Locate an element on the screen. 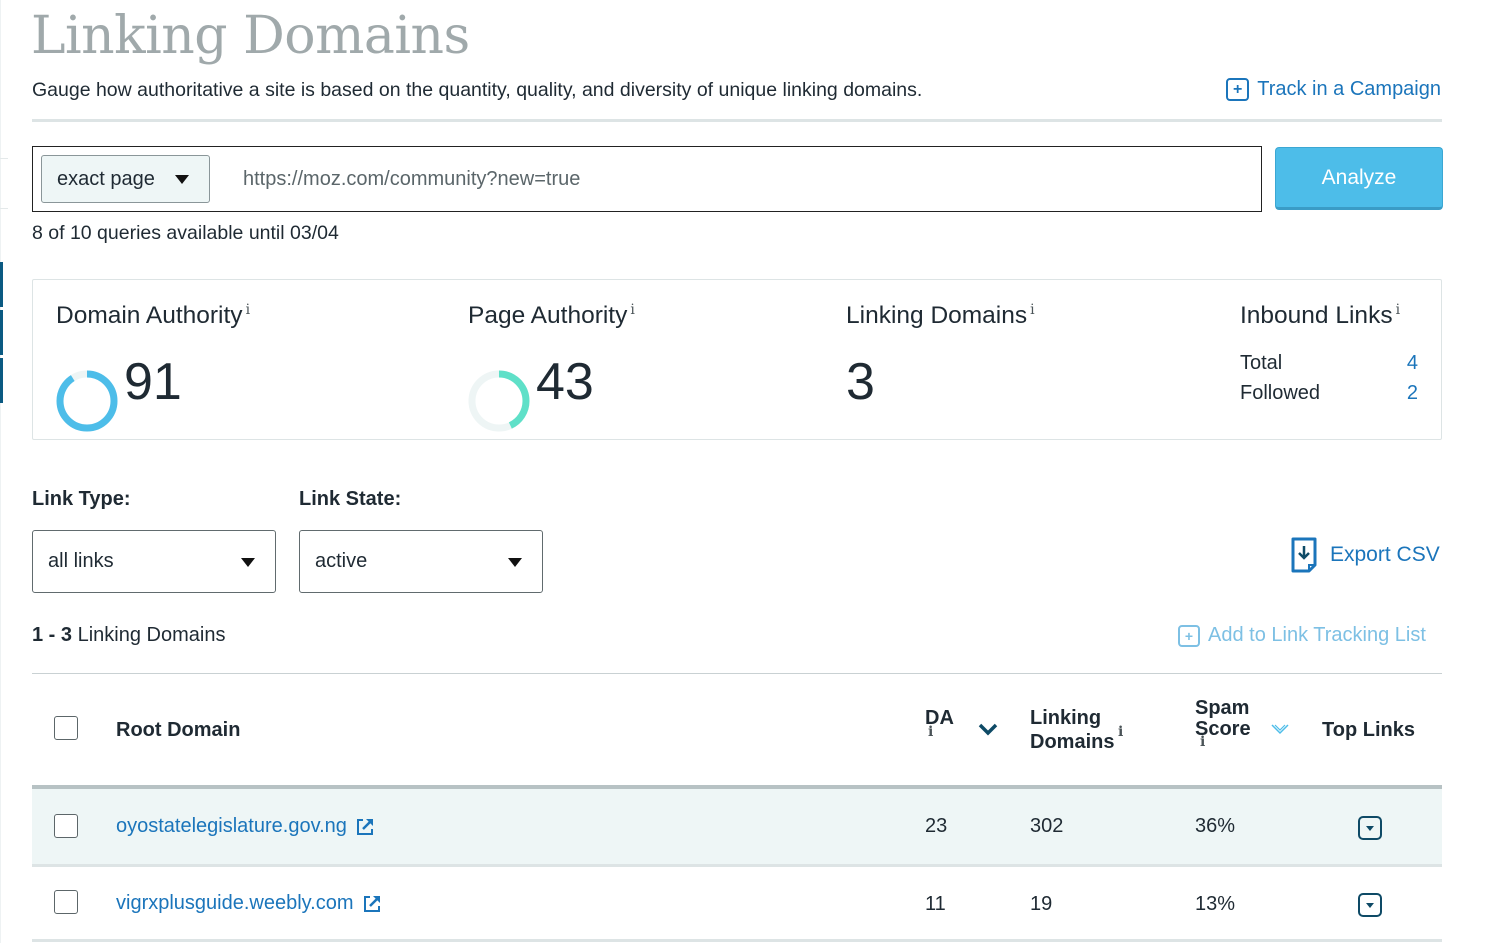 This screenshot has height=943, width=1497. inbound-total-label: Total is located at coordinates (1261, 363).